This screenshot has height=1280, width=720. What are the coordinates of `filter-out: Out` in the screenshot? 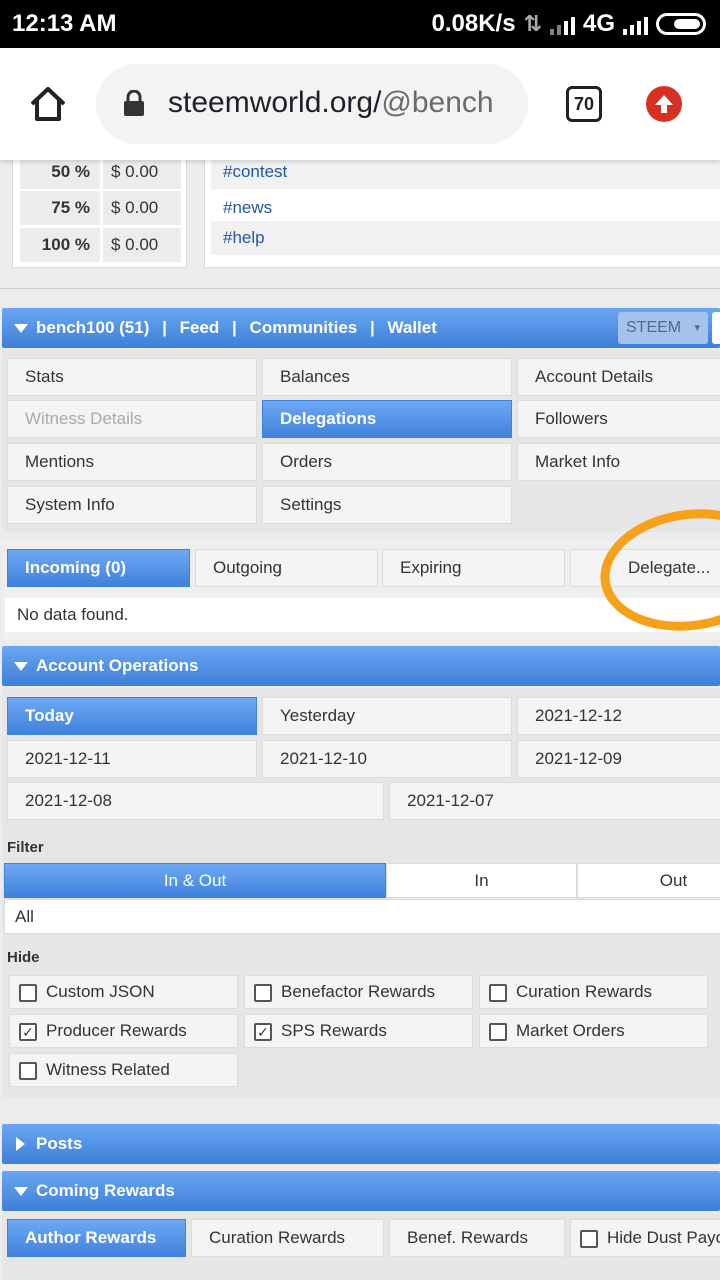 It's located at (648, 880).